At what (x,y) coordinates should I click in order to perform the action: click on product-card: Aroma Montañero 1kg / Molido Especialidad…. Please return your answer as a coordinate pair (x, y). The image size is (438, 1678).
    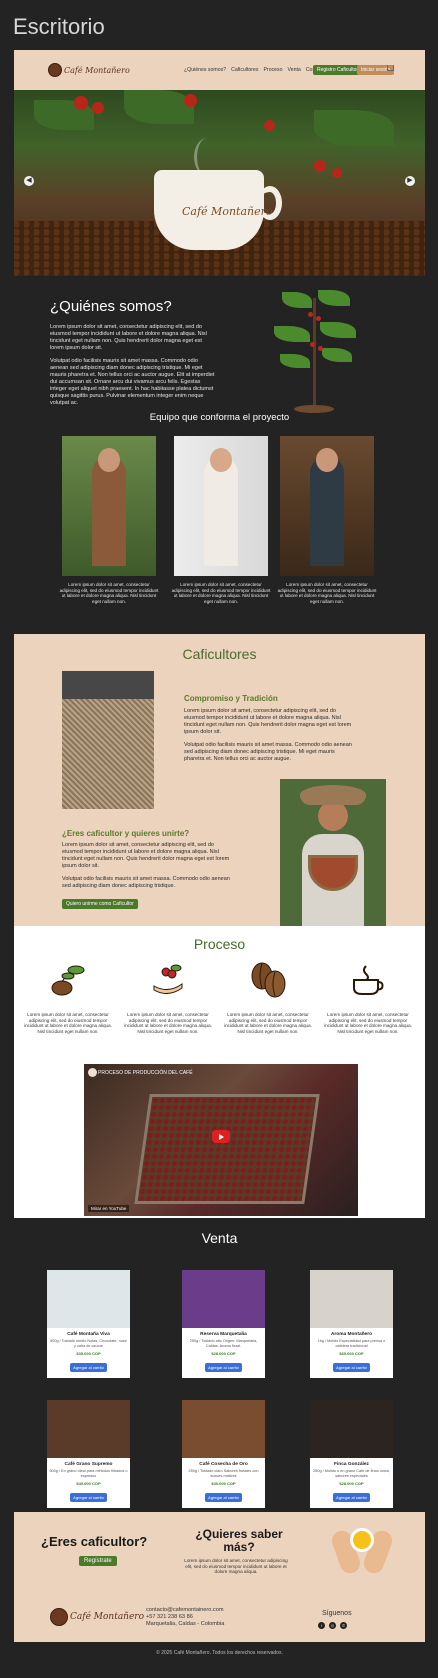
    Looking at the image, I should click on (351, 1324).